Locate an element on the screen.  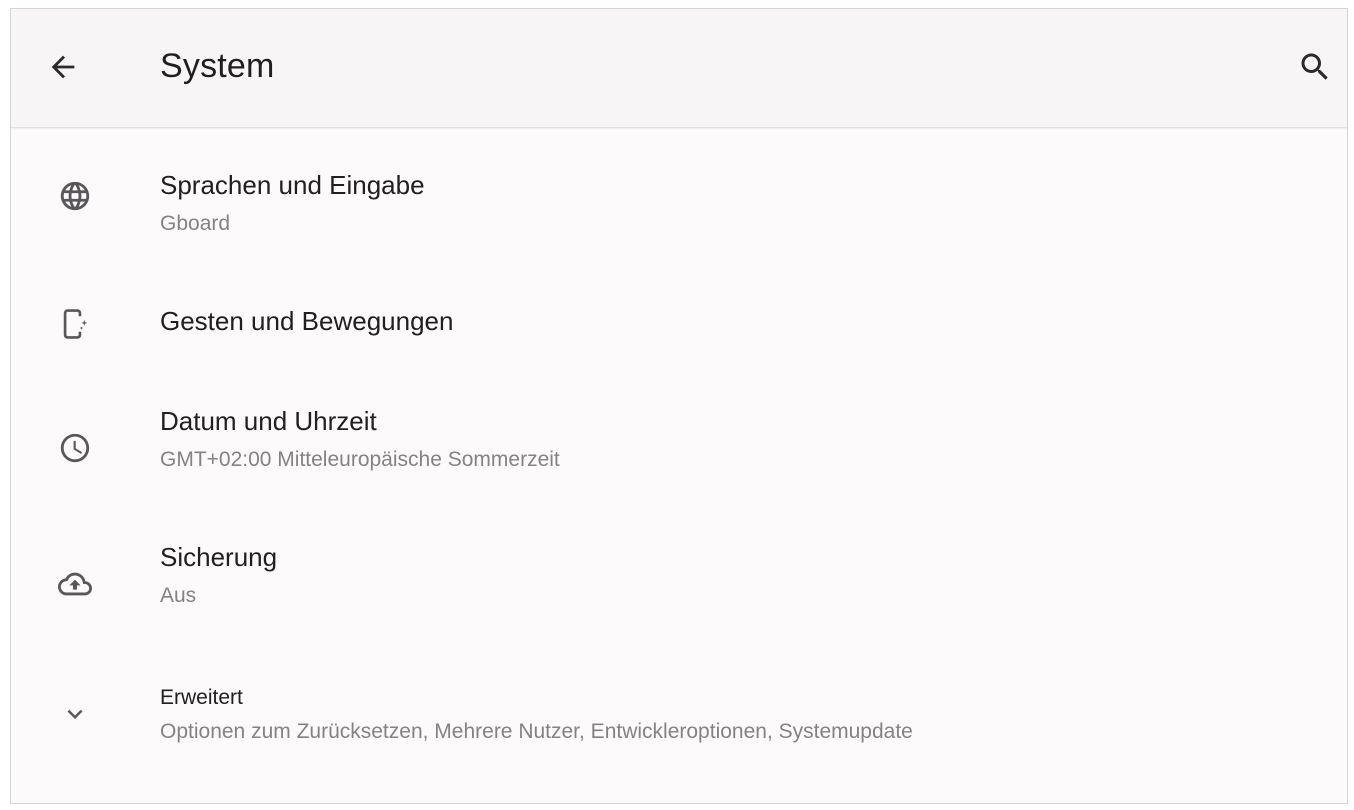
page-title: System is located at coordinates (217, 66).